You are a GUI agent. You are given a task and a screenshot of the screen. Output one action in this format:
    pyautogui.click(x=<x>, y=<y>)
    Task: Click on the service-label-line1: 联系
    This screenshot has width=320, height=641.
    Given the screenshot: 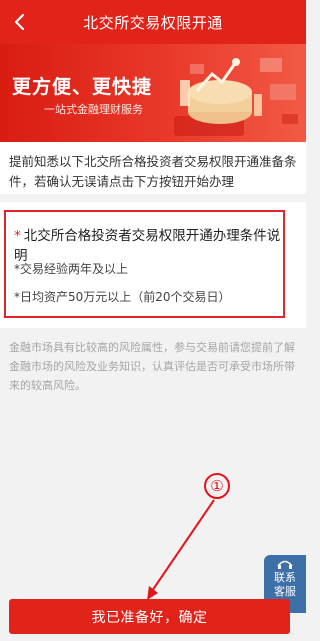 What is the action you would take?
    pyautogui.click(x=285, y=577)
    